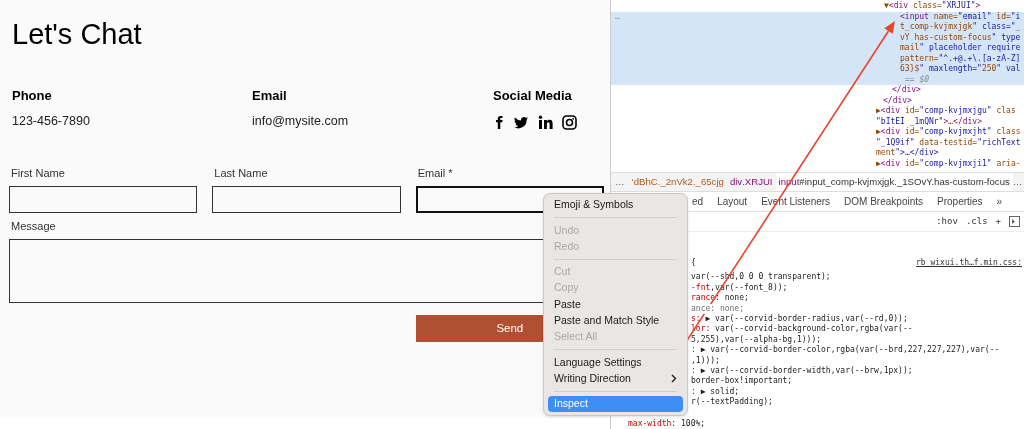  What do you see at coordinates (674, 379) in the screenshot?
I see `chevron-icon` at bounding box center [674, 379].